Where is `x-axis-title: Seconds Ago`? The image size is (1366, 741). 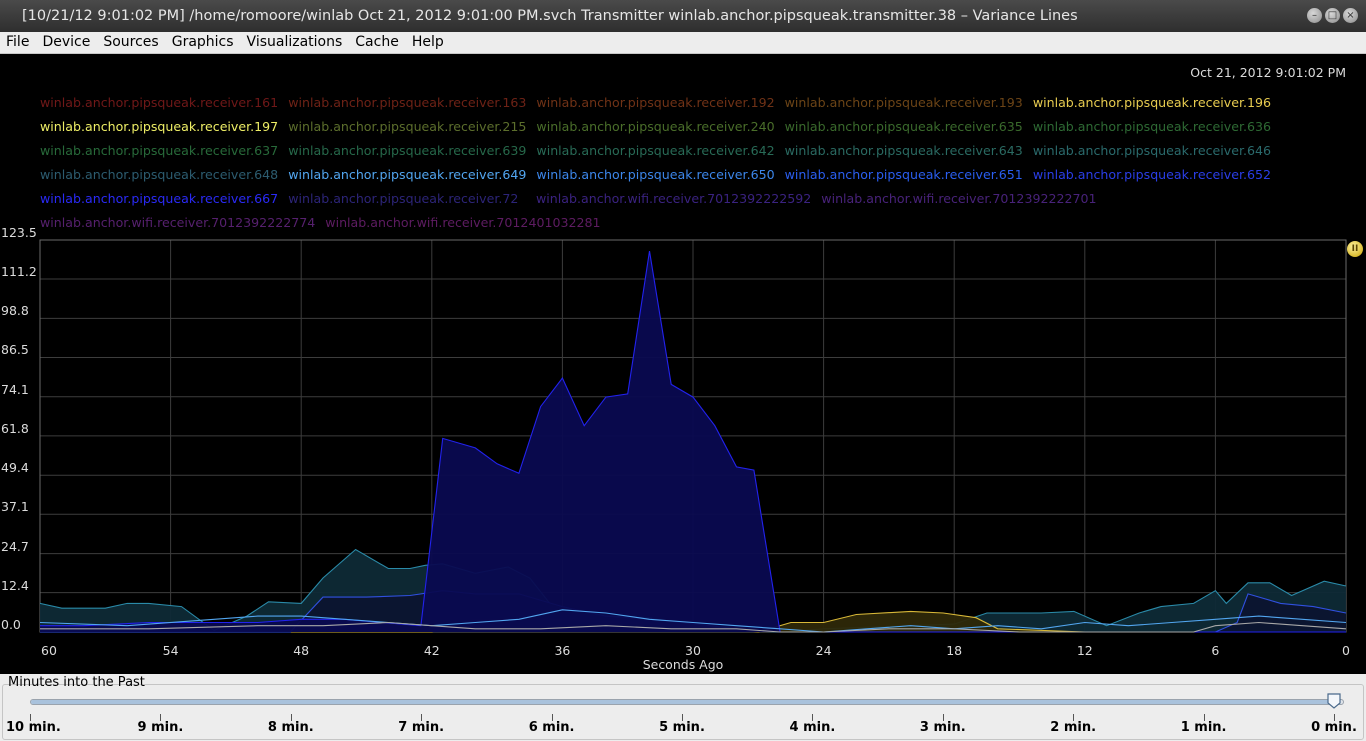
x-axis-title: Seconds Ago is located at coordinates (683, 664).